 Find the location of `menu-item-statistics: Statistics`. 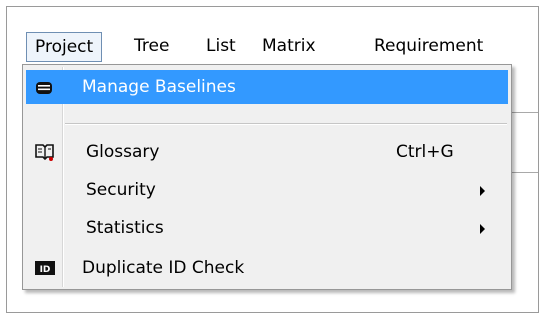

menu-item-statistics: Statistics is located at coordinates (267, 228).